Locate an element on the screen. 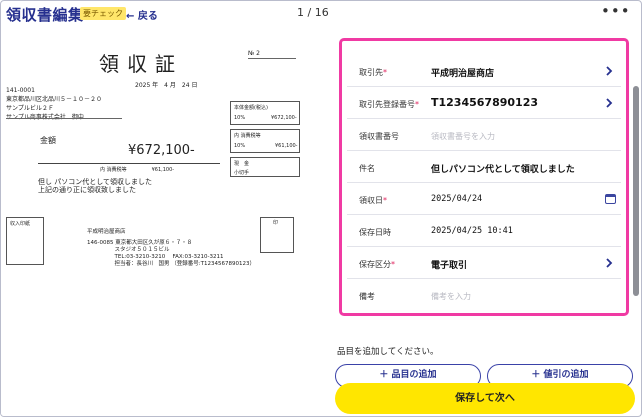 This screenshot has height=417, width=642. field-label: 備考 is located at coordinates (367, 296).